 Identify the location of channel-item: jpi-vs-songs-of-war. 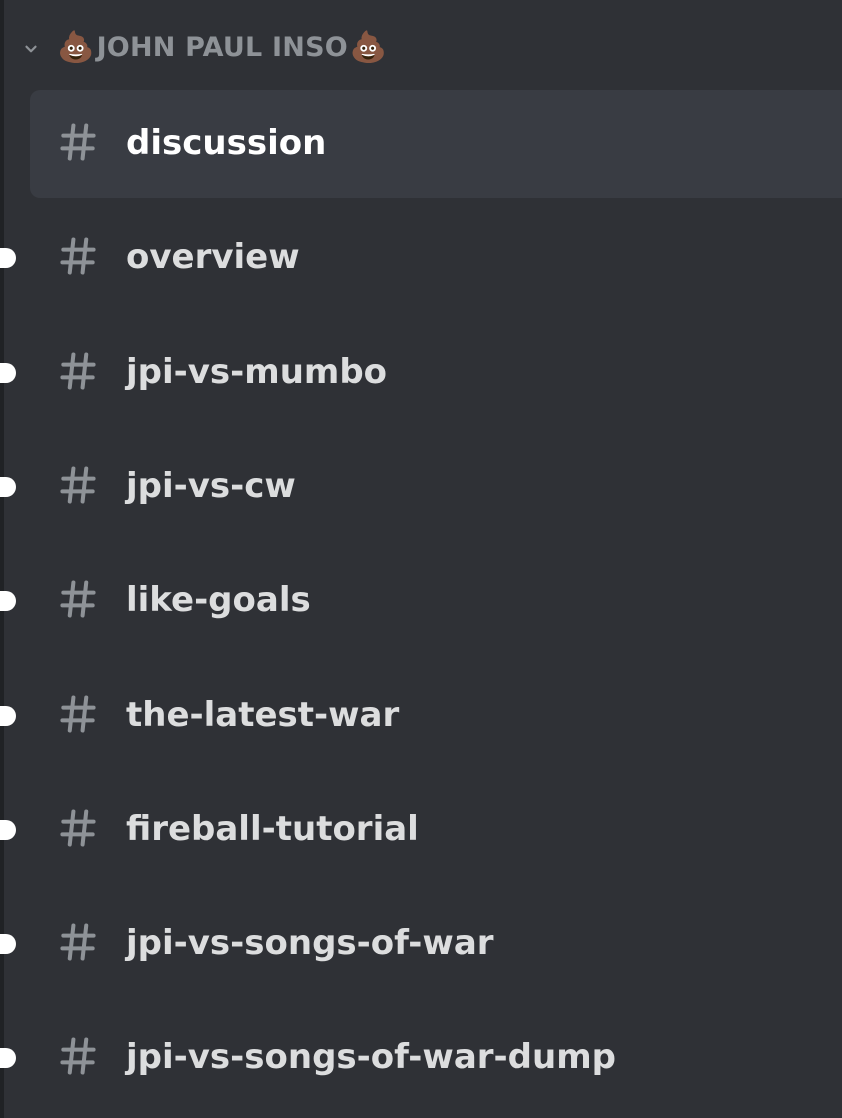
(421, 944).